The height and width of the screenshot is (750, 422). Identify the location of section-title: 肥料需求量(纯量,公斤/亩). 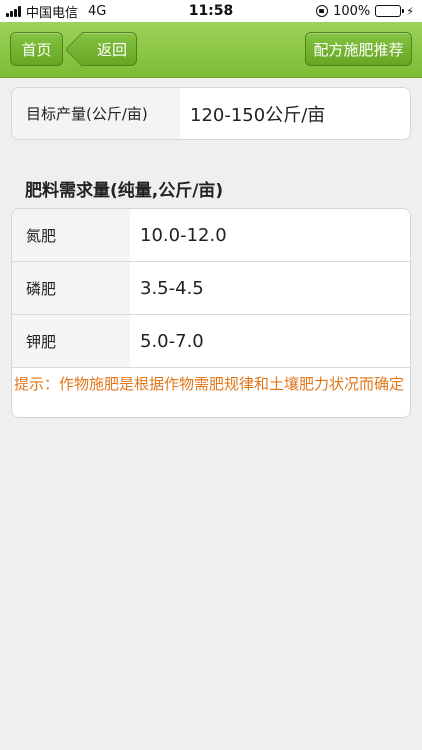
(124, 191).